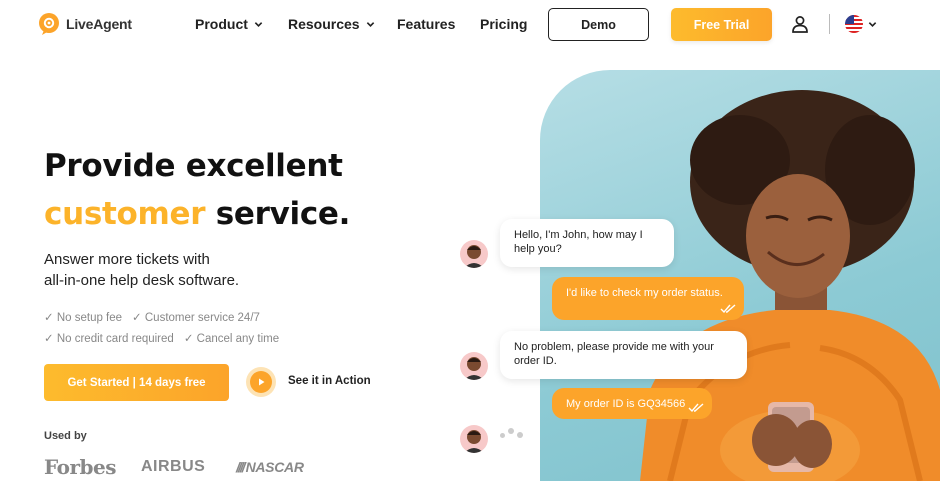 This screenshot has height=481, width=940. Describe the element at coordinates (278, 214) in the screenshot. I see `hero-title-rest: service.` at that location.